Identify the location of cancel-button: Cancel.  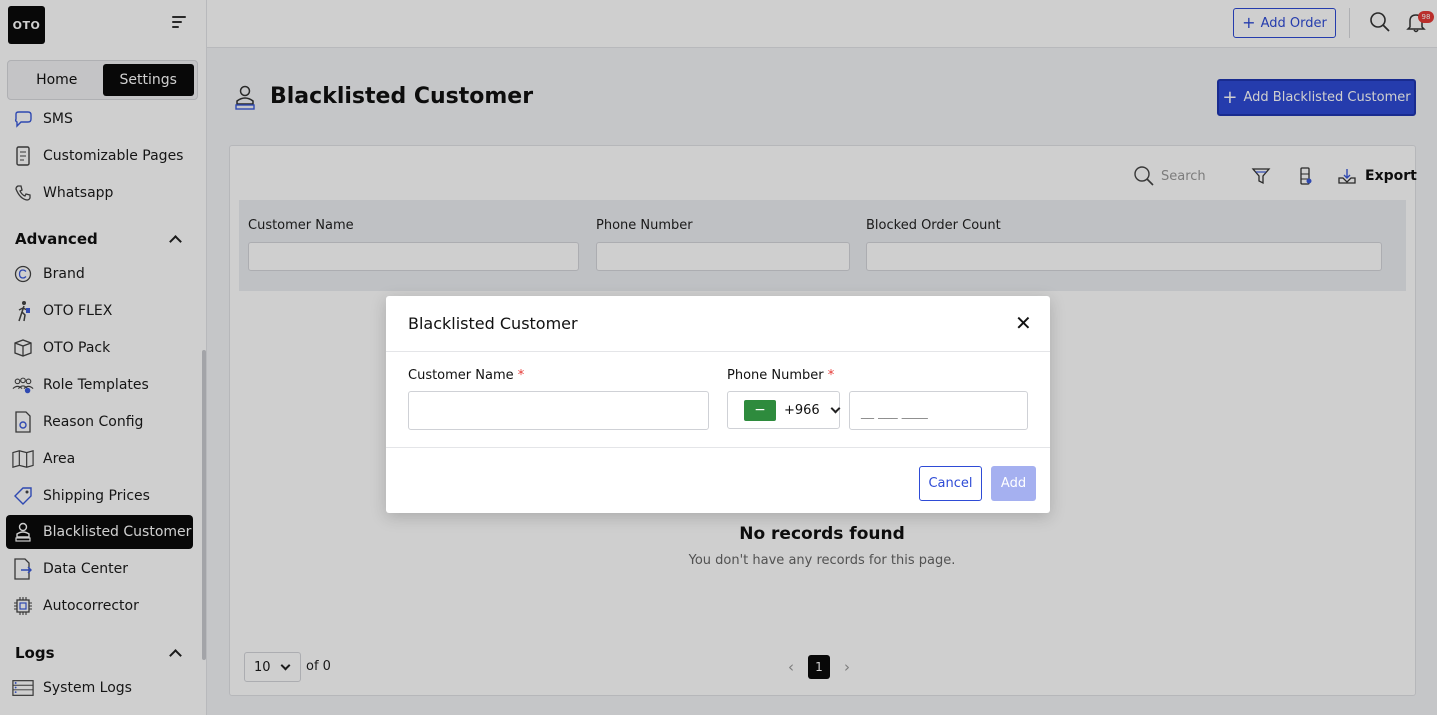
(950, 483).